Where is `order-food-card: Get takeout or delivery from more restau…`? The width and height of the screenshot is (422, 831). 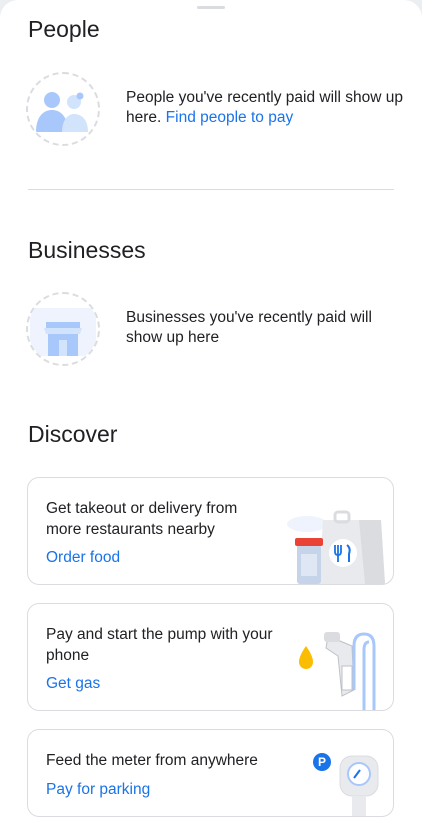 order-food-card: Get takeout or delivery from more restau… is located at coordinates (210, 531).